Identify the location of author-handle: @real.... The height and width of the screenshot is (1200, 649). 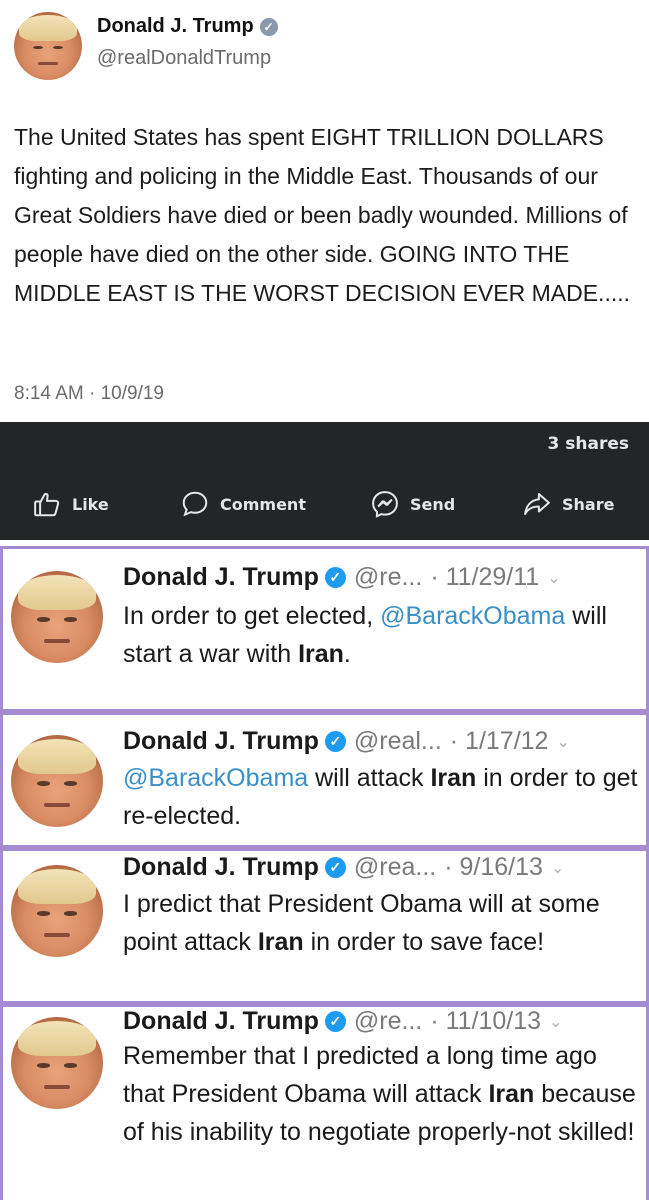
(398, 741).